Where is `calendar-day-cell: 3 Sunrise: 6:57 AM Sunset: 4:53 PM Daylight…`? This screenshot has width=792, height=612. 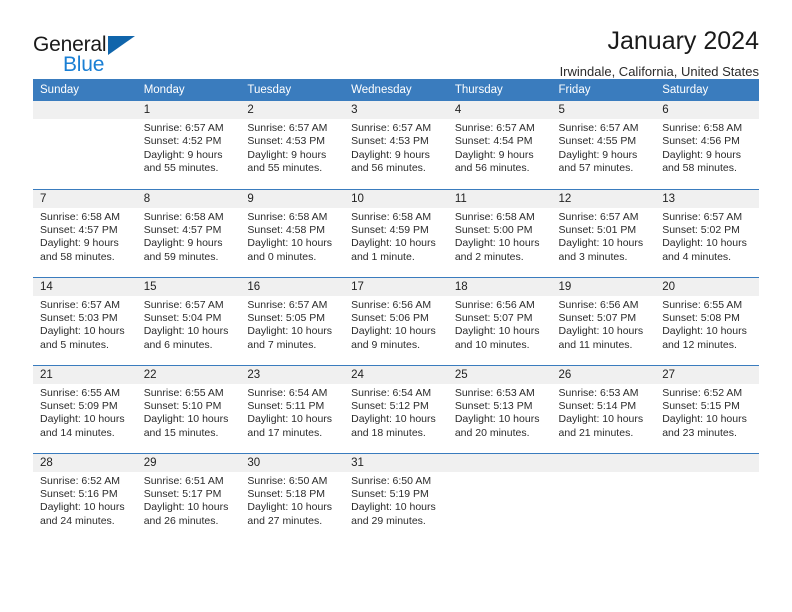 calendar-day-cell: 3 Sunrise: 6:57 AM Sunset: 4:53 PM Daylight… is located at coordinates (396, 145).